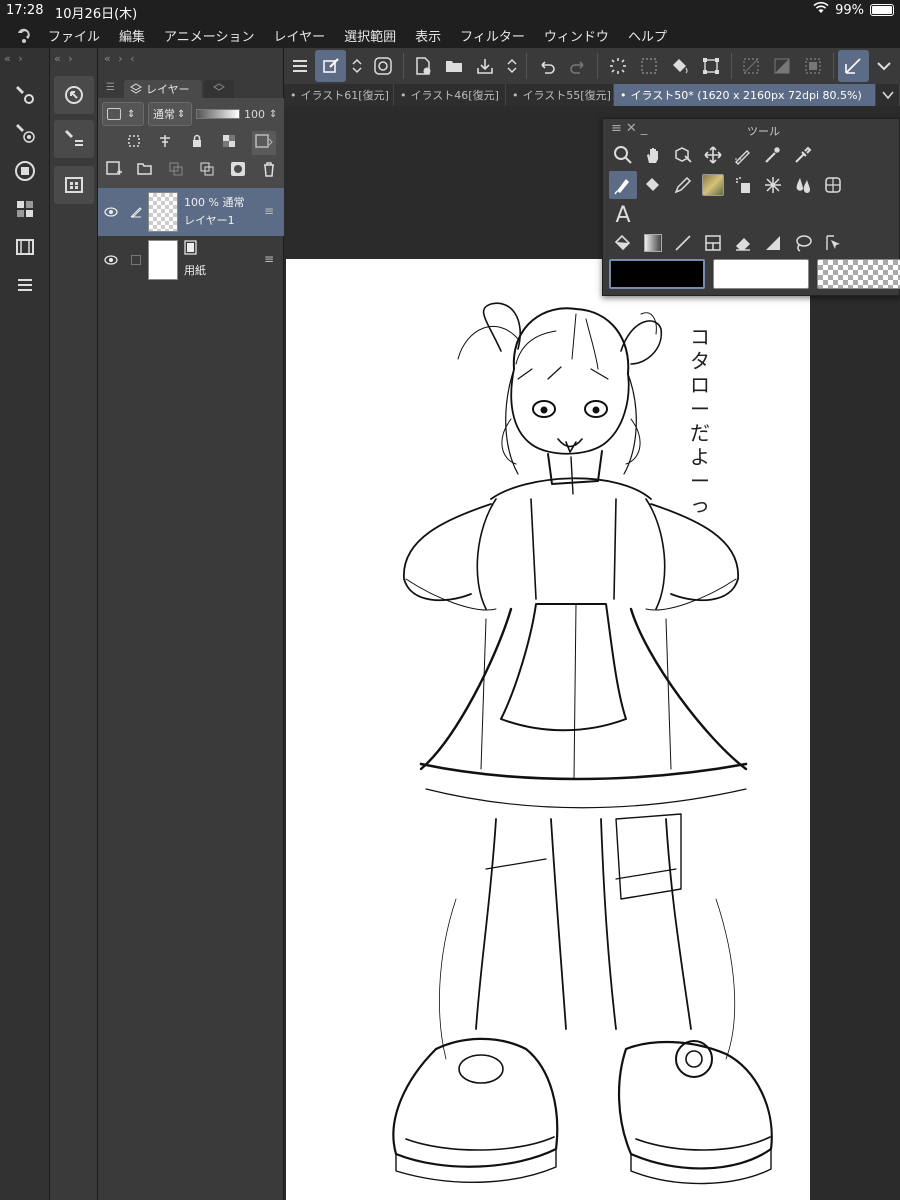 This screenshot has width=900, height=1200. I want to click on doc-tab: • イラスト55[復元], so click(560, 95).